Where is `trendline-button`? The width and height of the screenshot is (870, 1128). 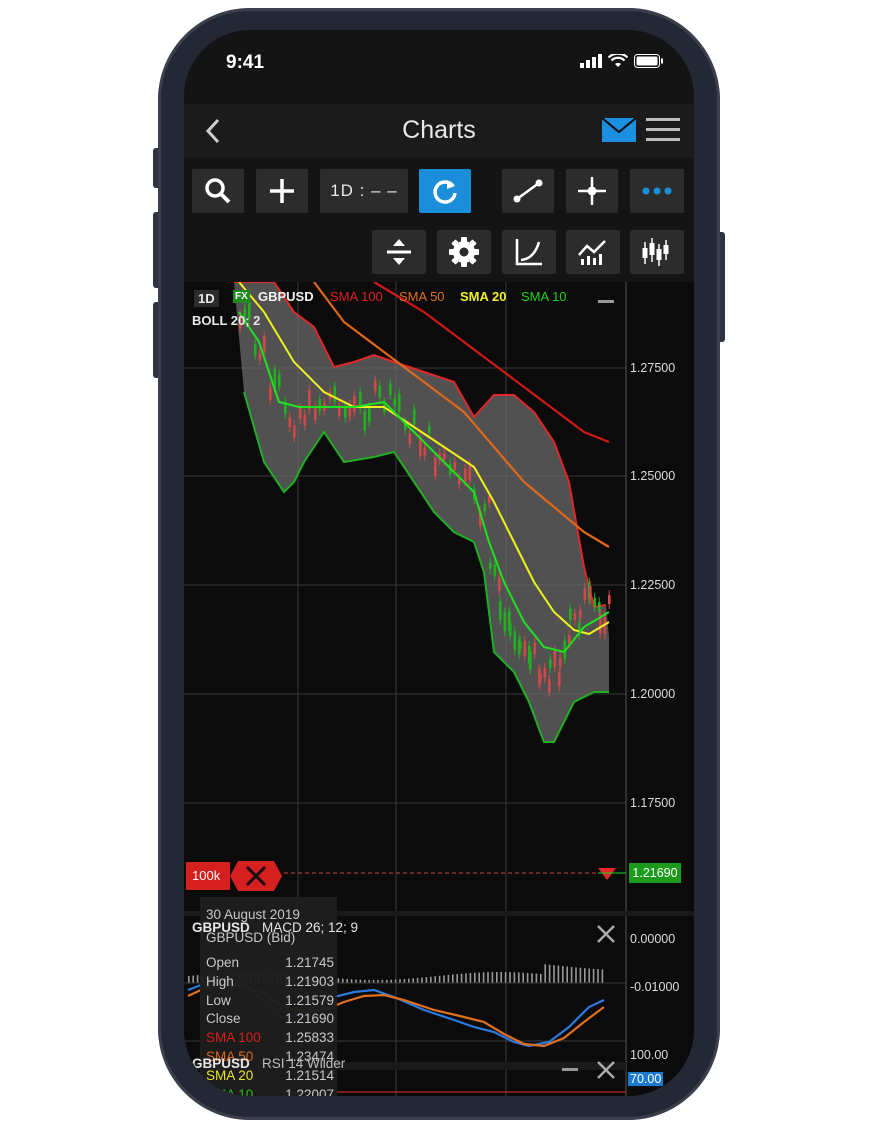 trendline-button is located at coordinates (528, 191).